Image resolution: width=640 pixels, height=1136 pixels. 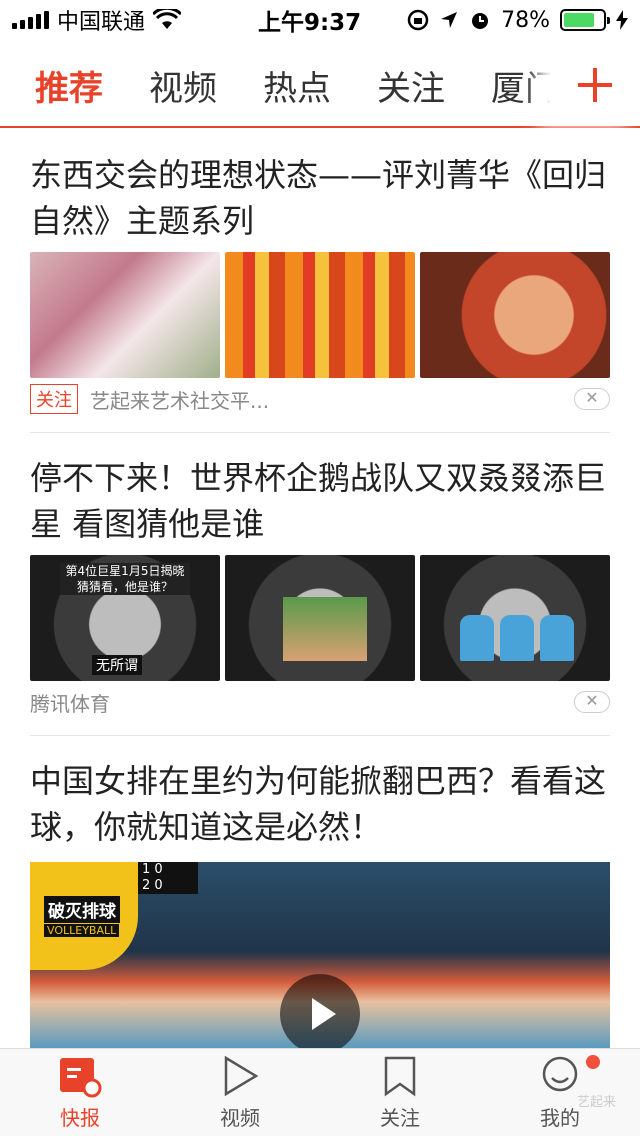 What do you see at coordinates (411, 85) in the screenshot?
I see `tab-follow: 关注` at bounding box center [411, 85].